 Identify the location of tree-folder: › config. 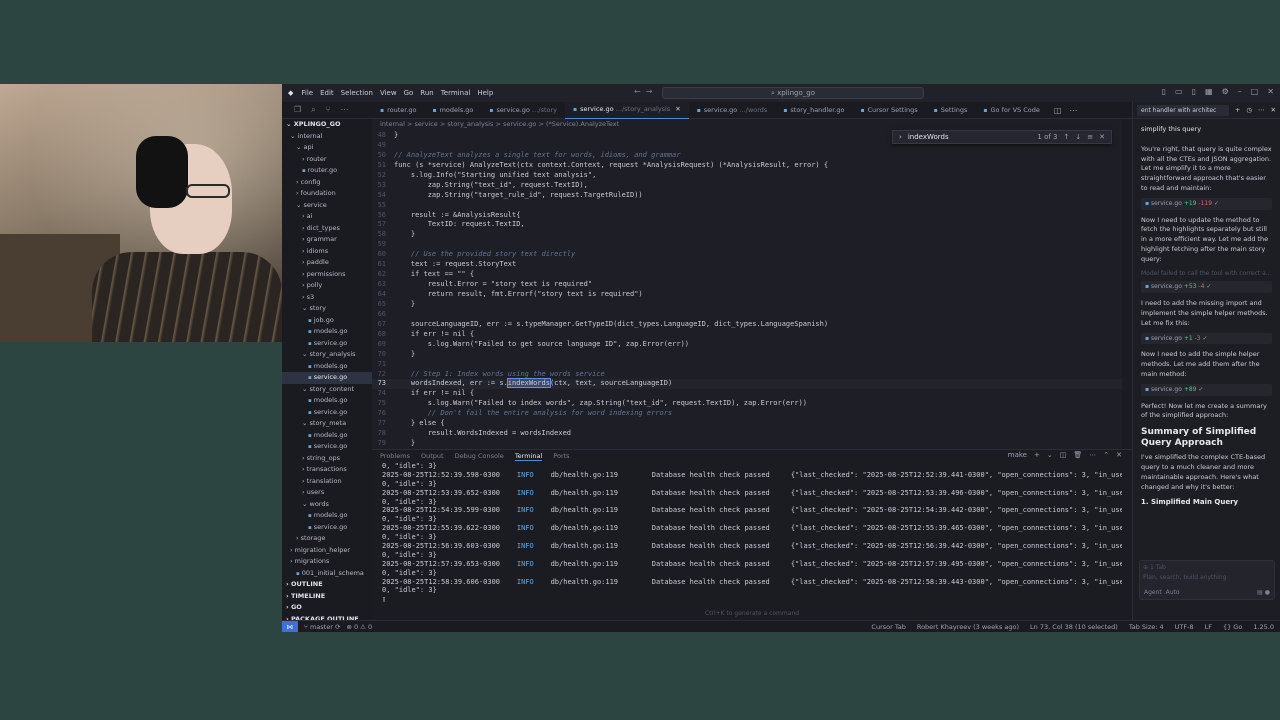
(327, 183).